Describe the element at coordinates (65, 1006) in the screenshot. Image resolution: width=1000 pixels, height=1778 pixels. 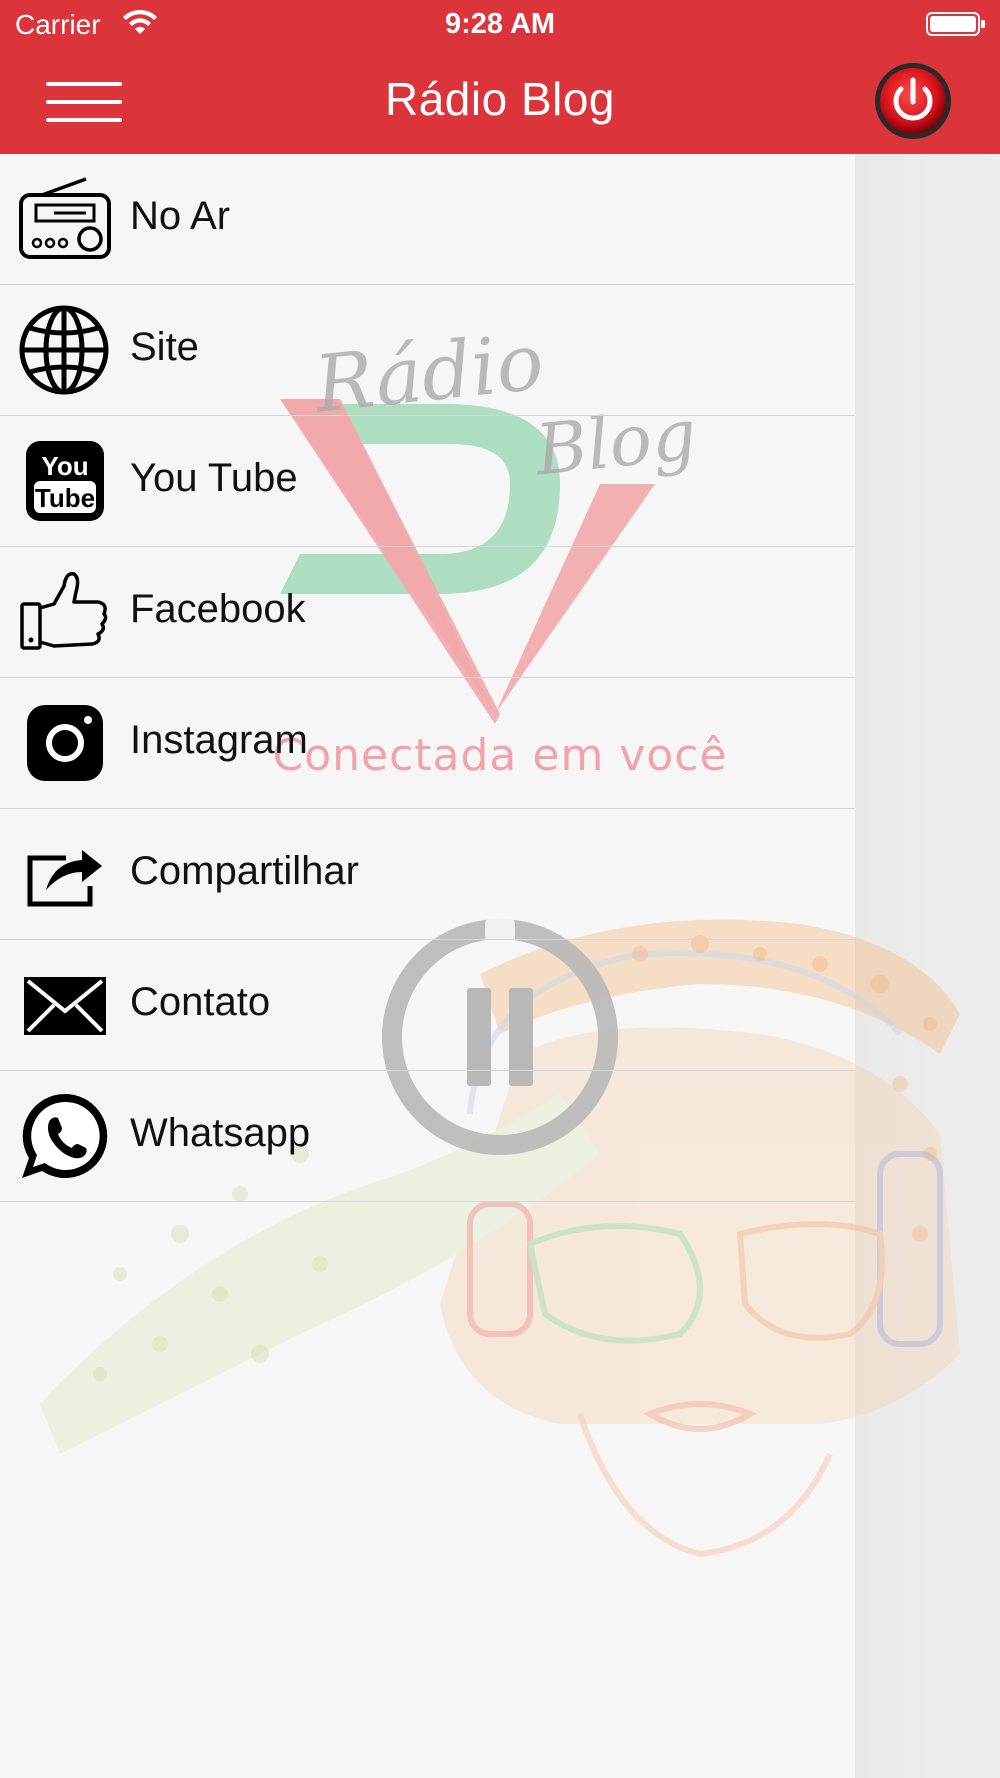
I see `envelope-icon` at that location.